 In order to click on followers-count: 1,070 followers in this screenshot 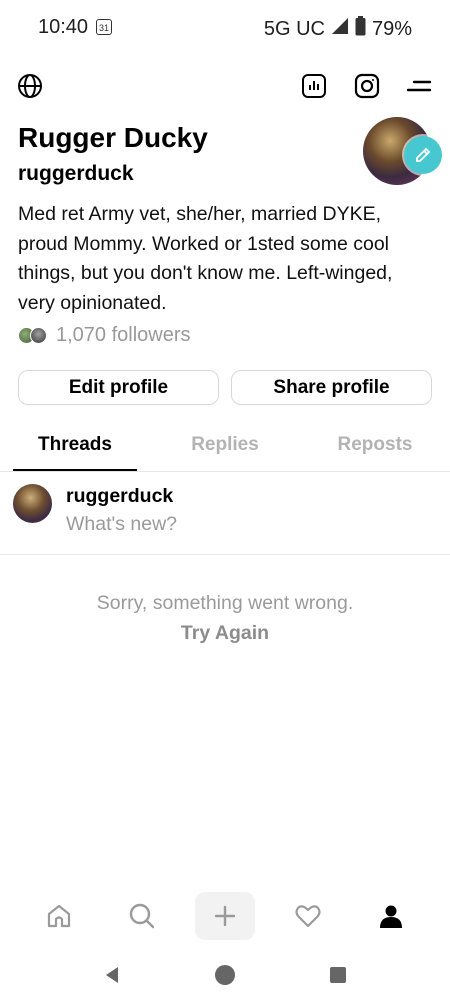, I will do `click(123, 334)`.